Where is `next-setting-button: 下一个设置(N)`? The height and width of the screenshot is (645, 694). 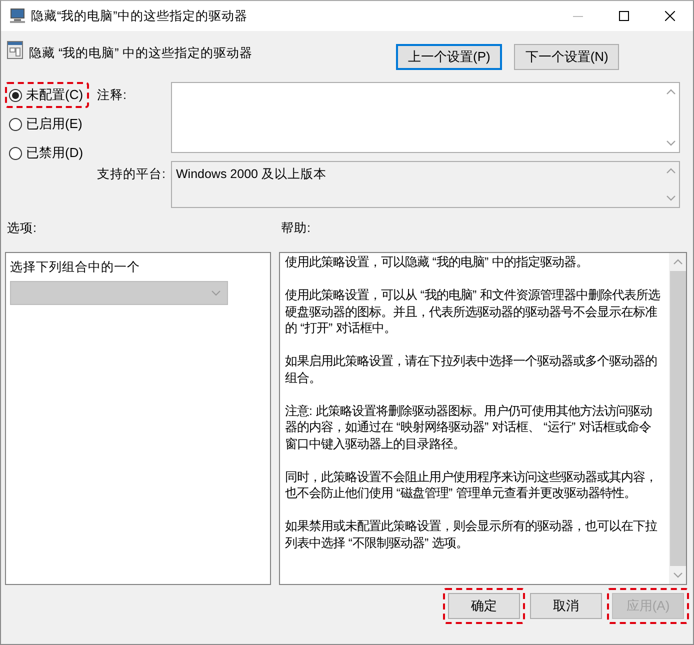 next-setting-button: 下一个设置(N) is located at coordinates (567, 57).